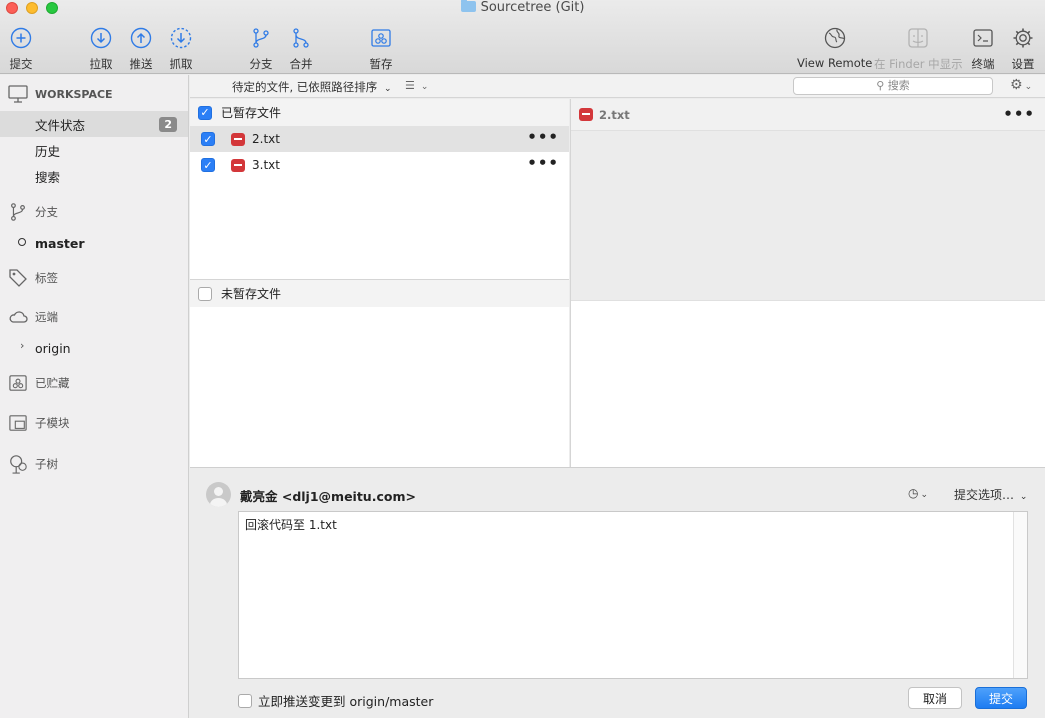  I want to click on submodule-icon, so click(18, 423).